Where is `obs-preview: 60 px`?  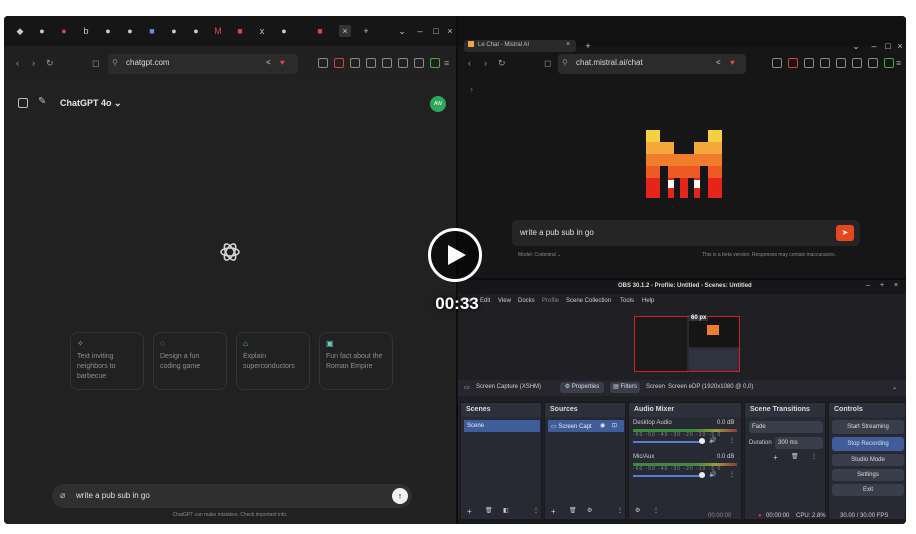 obs-preview: 60 px is located at coordinates (687, 343).